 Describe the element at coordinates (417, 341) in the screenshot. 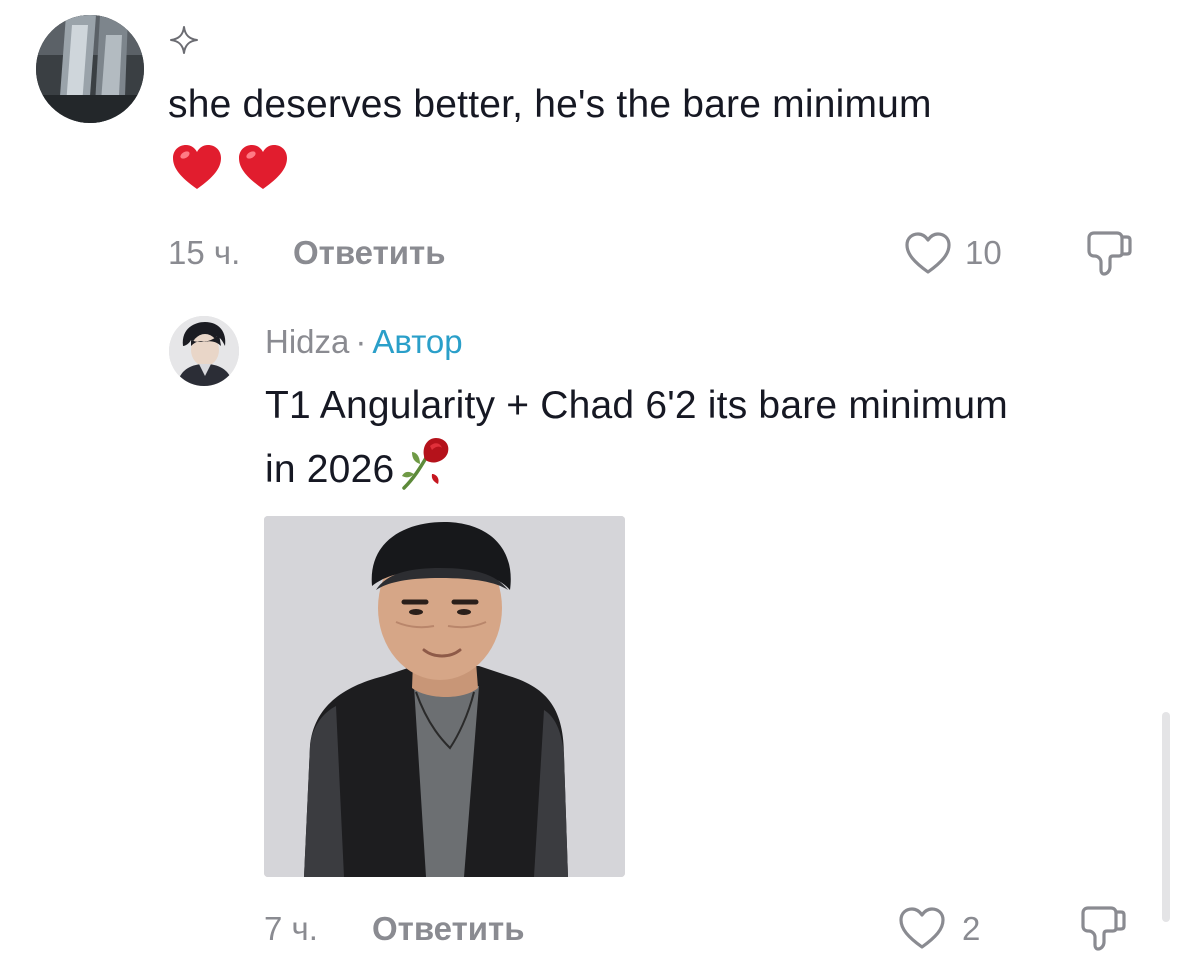

I see `author-badge: Автор` at that location.